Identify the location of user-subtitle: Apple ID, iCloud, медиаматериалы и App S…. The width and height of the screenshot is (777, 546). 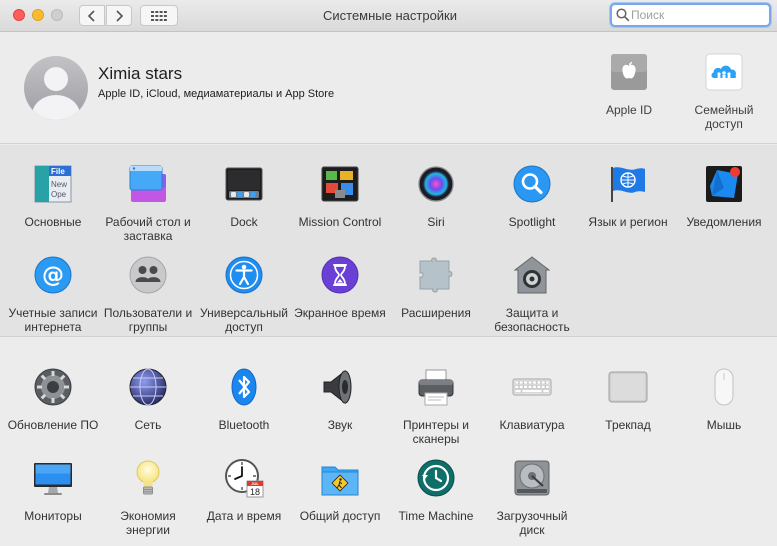
(216, 94).